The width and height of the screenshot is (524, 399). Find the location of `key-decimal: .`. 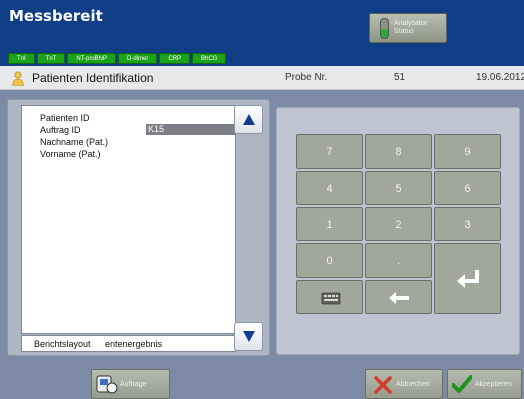

key-decimal: . is located at coordinates (398, 260).